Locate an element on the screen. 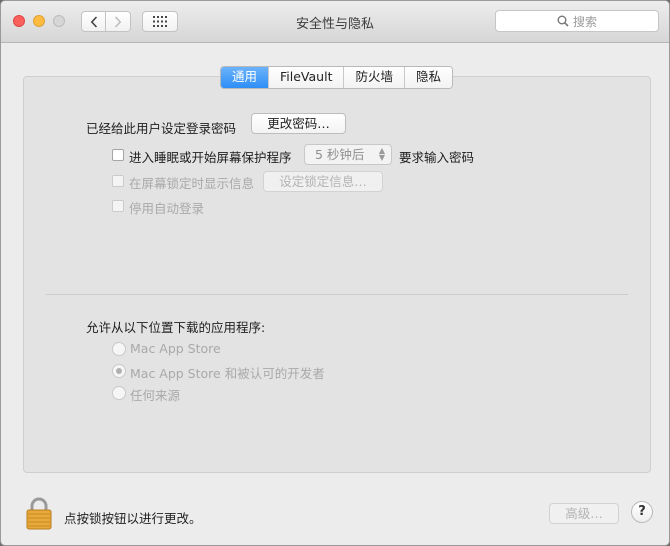  search-field: 搜索 is located at coordinates (577, 21).